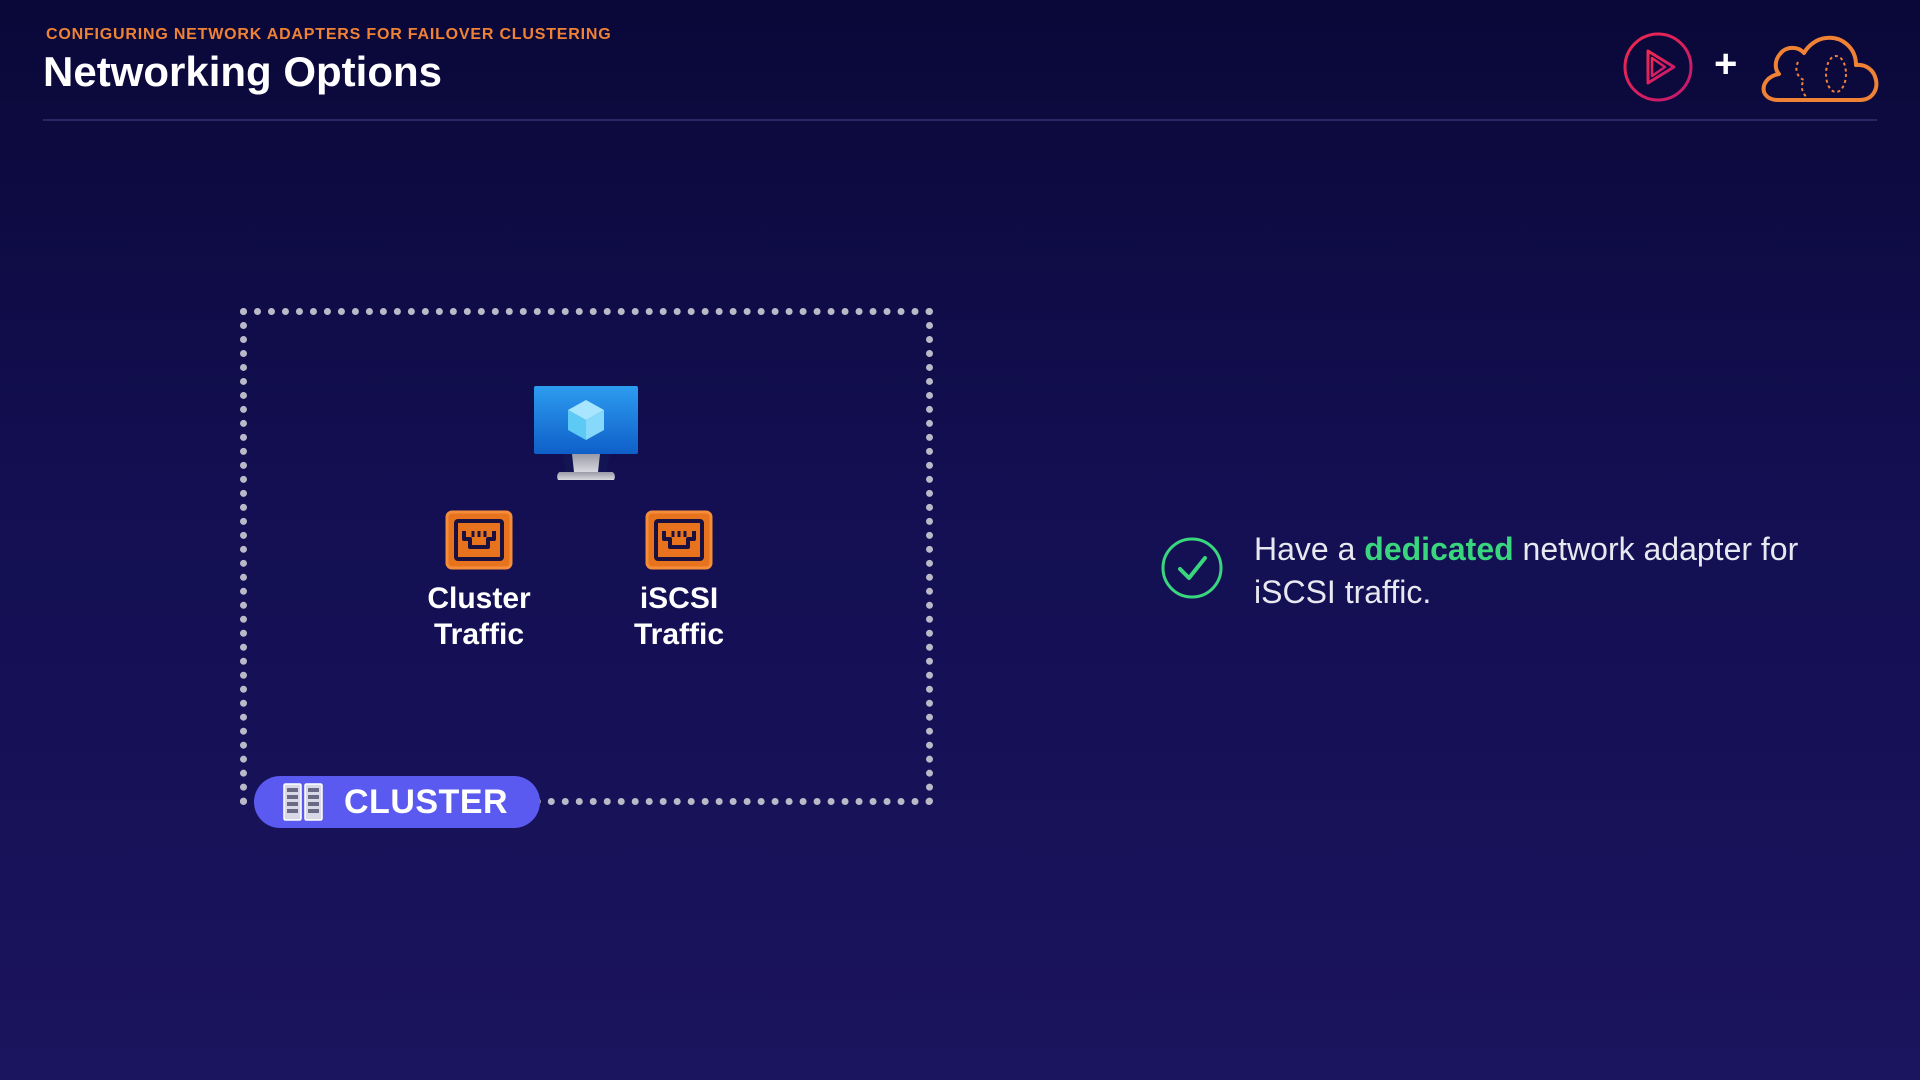 This screenshot has height=1080, width=1920. Describe the element at coordinates (479, 598) in the screenshot. I see `cluster-traffic-label-line1: Cluster` at that location.